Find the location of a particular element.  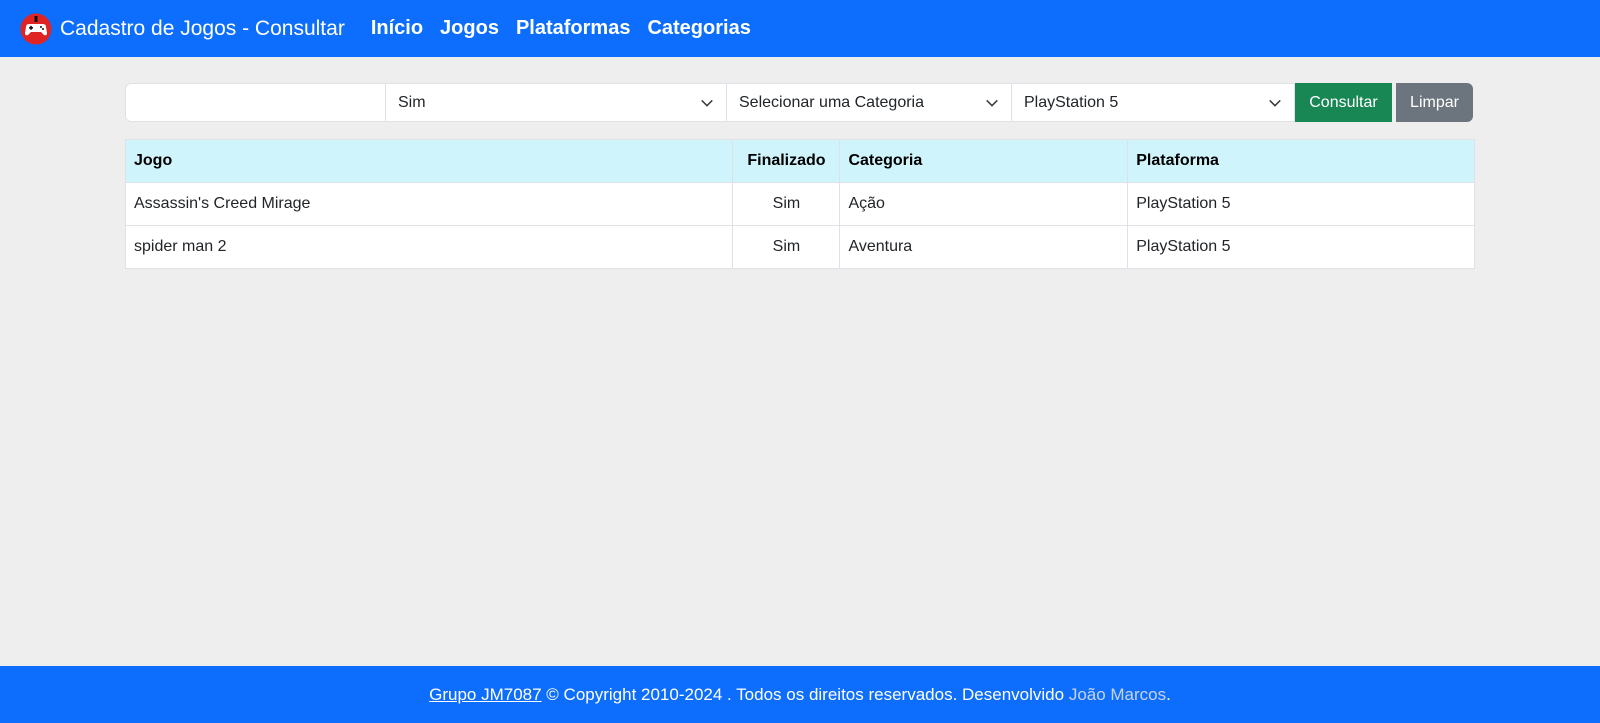

plataforma-select-value: PlayStation 5 is located at coordinates (1071, 102).